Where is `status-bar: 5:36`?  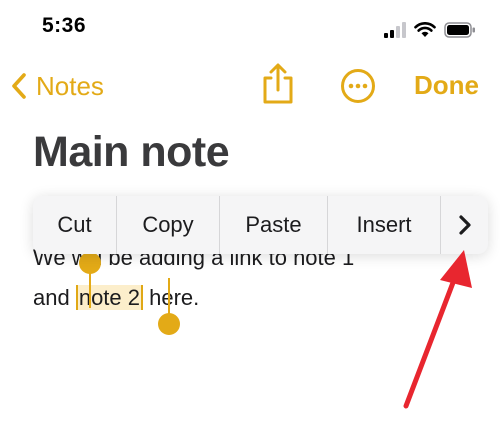 status-bar: 5:36 is located at coordinates (250, 28).